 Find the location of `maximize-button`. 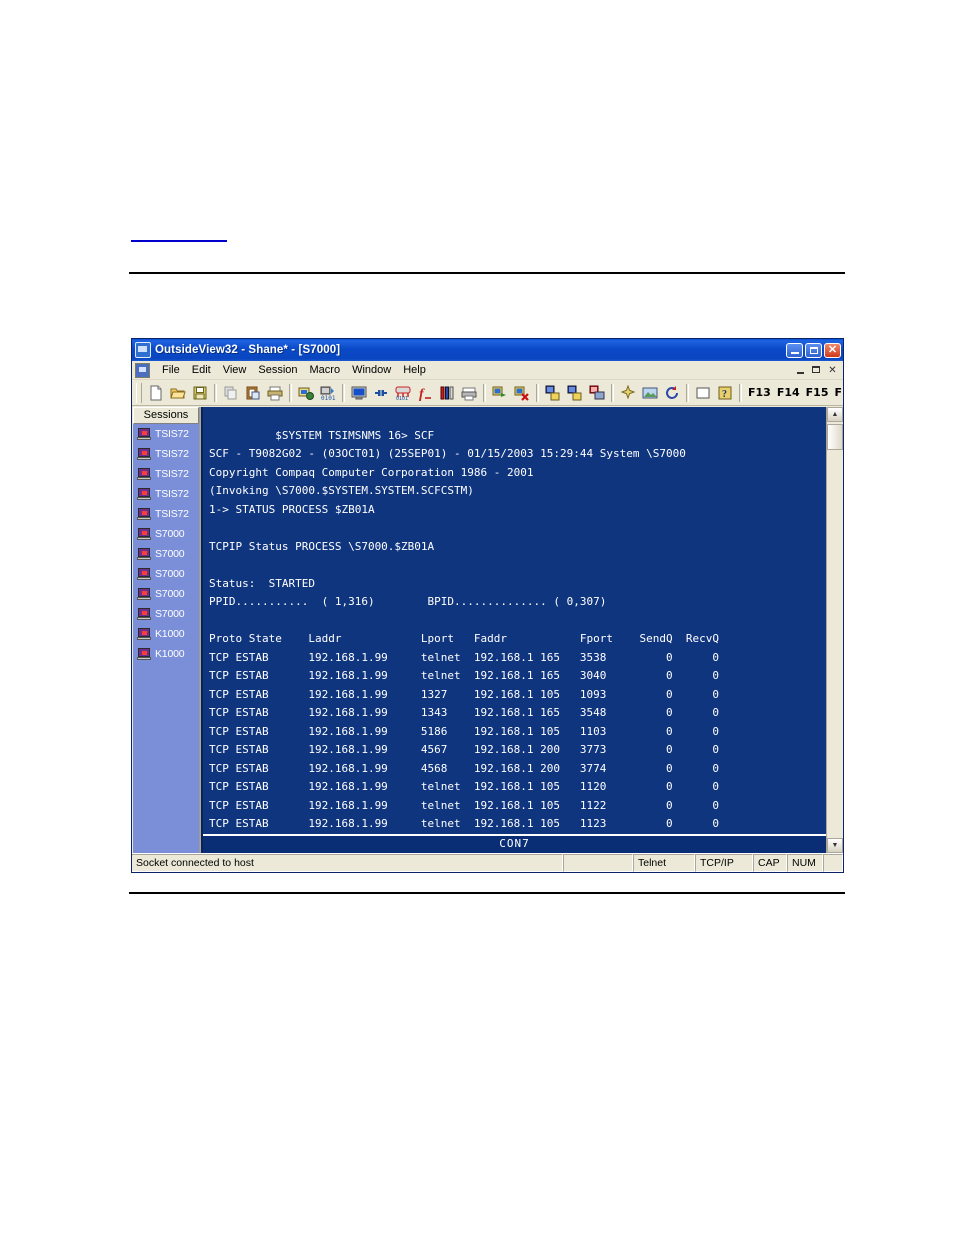

maximize-button is located at coordinates (813, 350).